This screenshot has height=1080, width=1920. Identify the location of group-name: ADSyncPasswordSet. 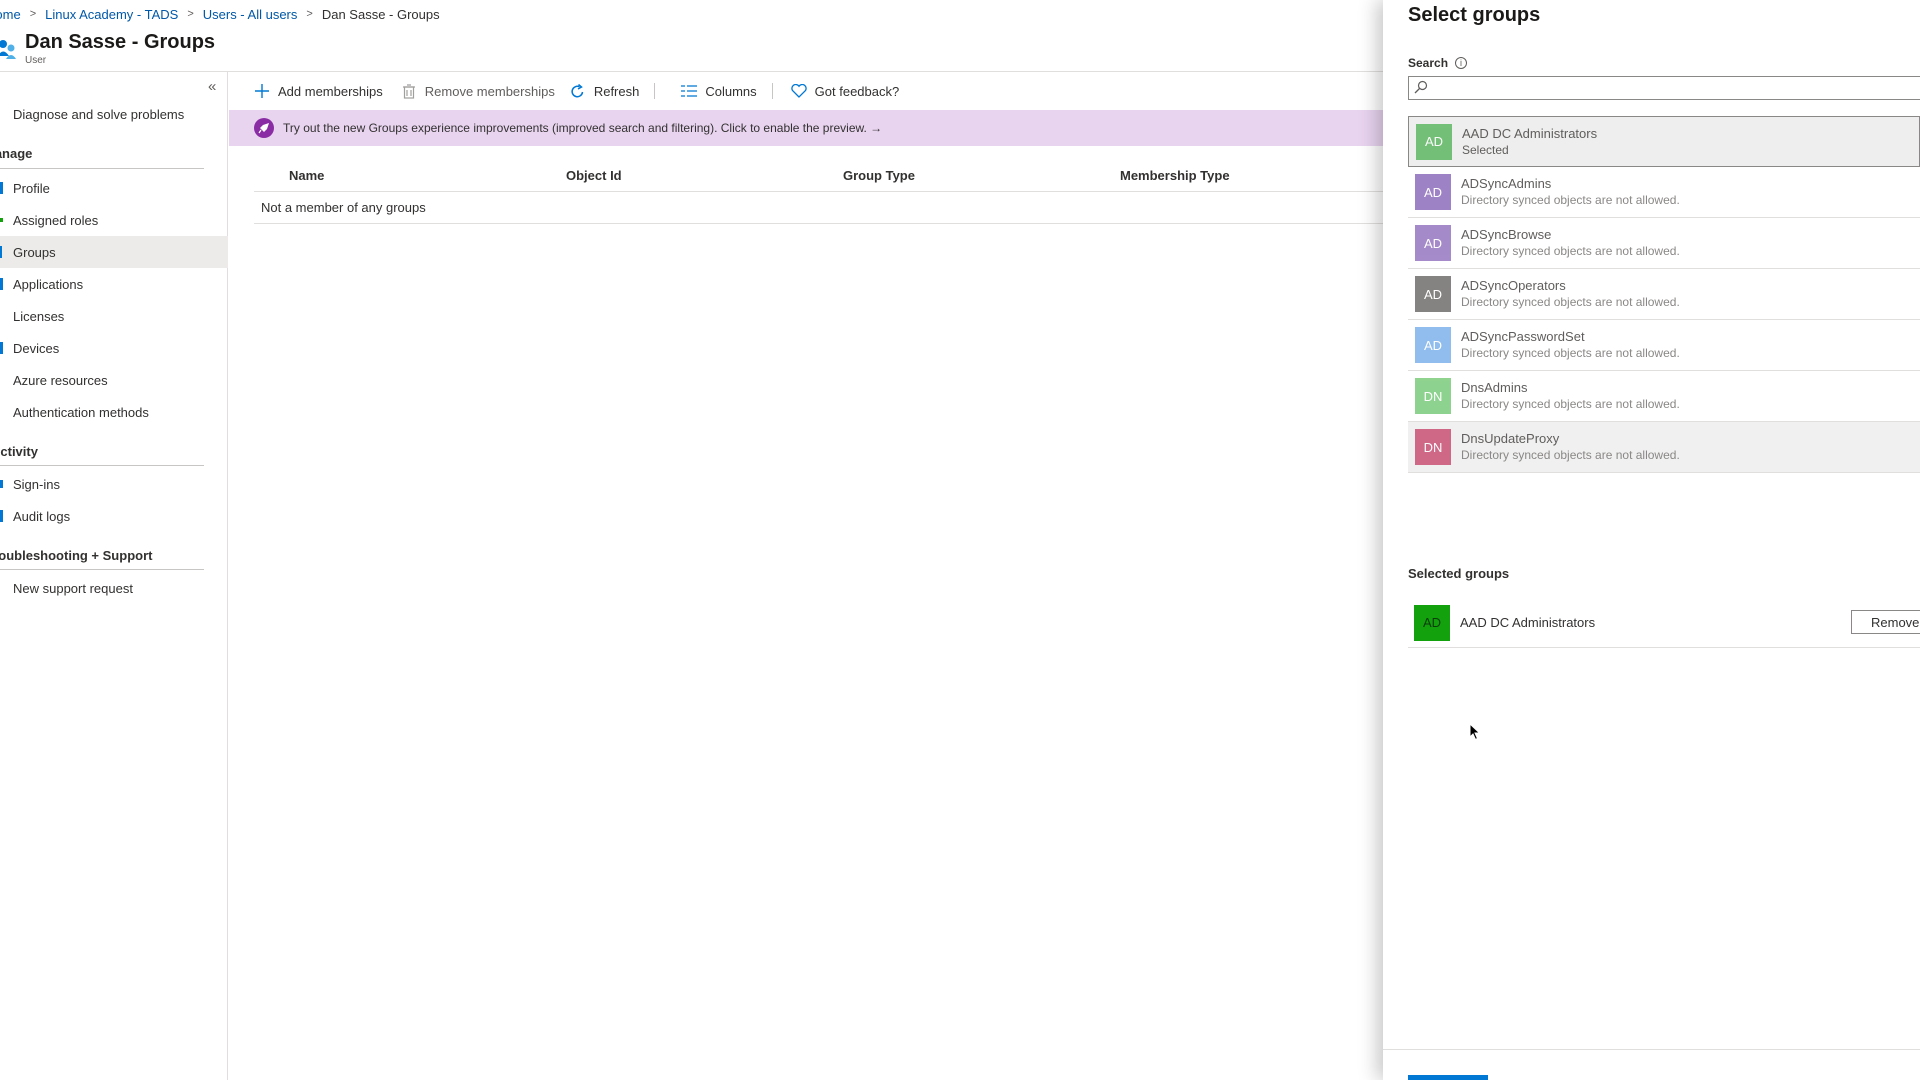
(1523, 336).